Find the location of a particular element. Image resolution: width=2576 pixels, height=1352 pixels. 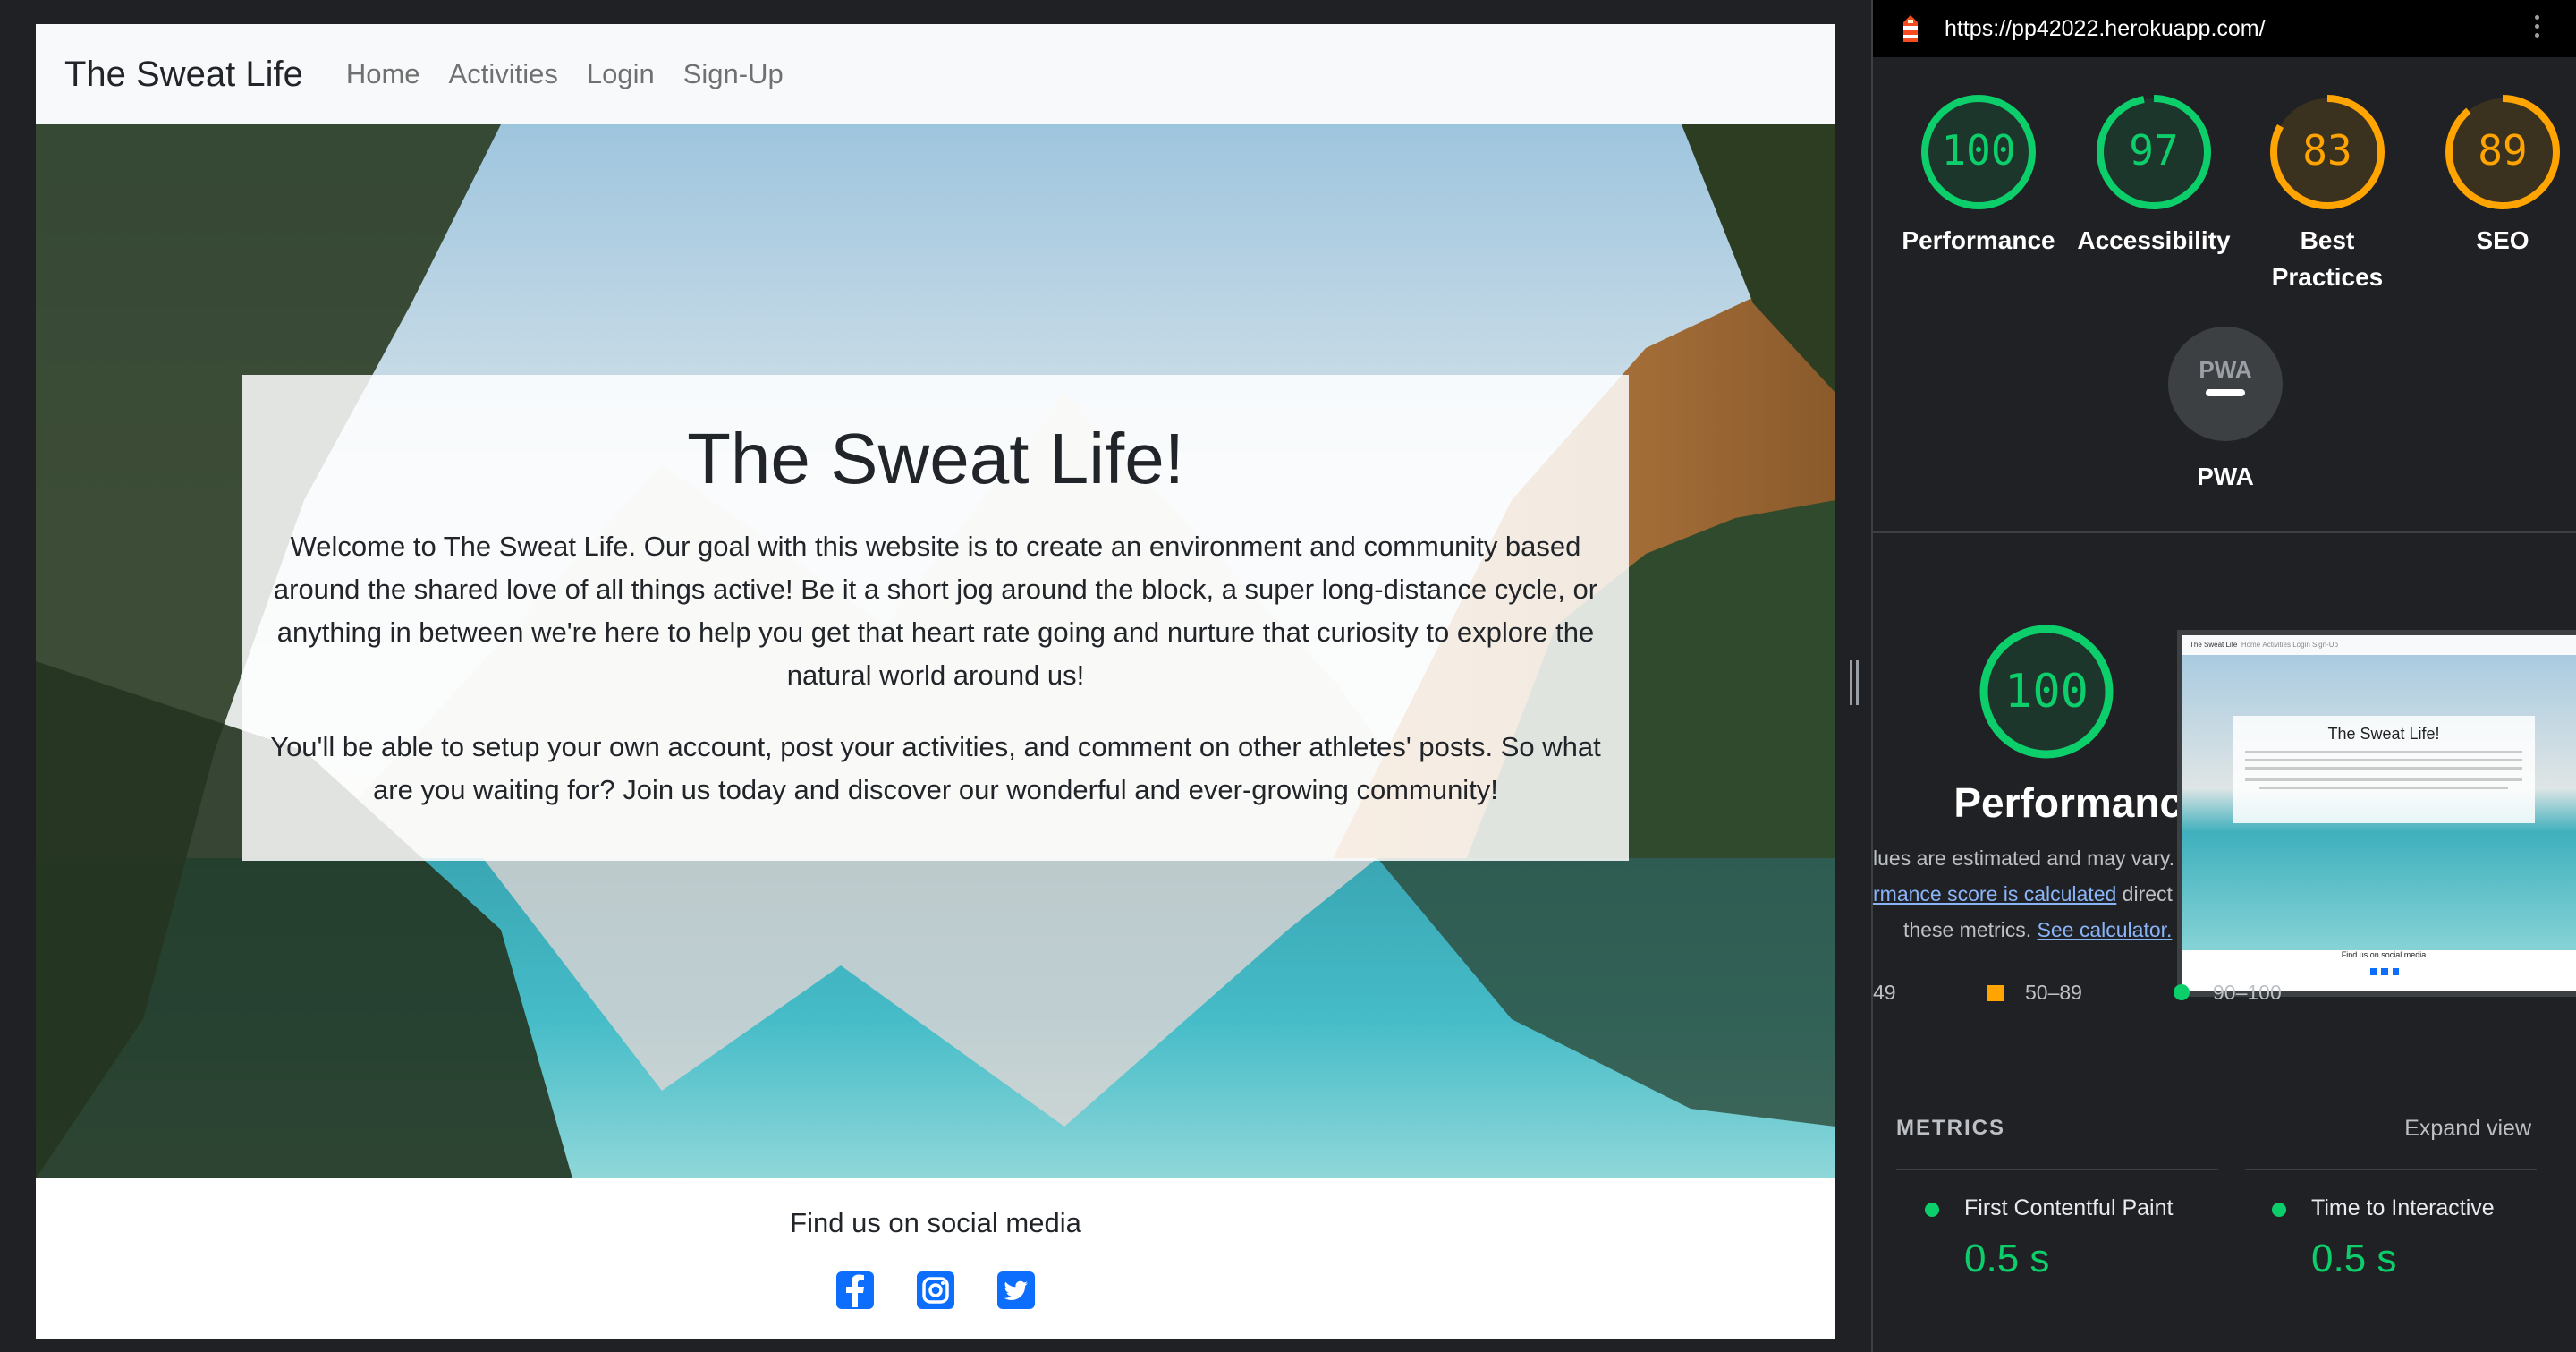

gauge-ring: 97 is located at coordinates (2154, 152).